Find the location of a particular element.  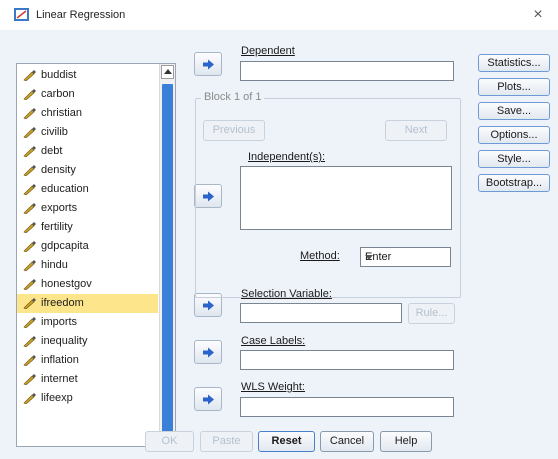

move-to-case-labels-button is located at coordinates (208, 352).